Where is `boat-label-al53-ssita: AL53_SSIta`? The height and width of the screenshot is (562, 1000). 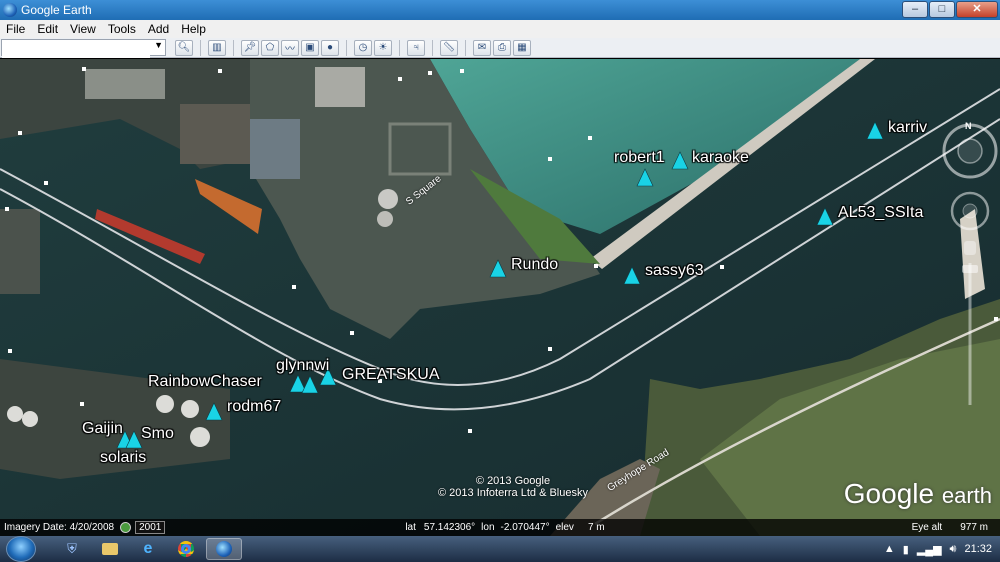 boat-label-al53-ssita: AL53_SSIta is located at coordinates (880, 213).